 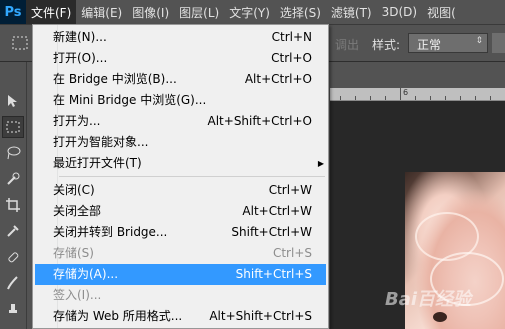 I want to click on menu-item-shortcut: Alt+Ctrl+O, so click(x=278, y=79).